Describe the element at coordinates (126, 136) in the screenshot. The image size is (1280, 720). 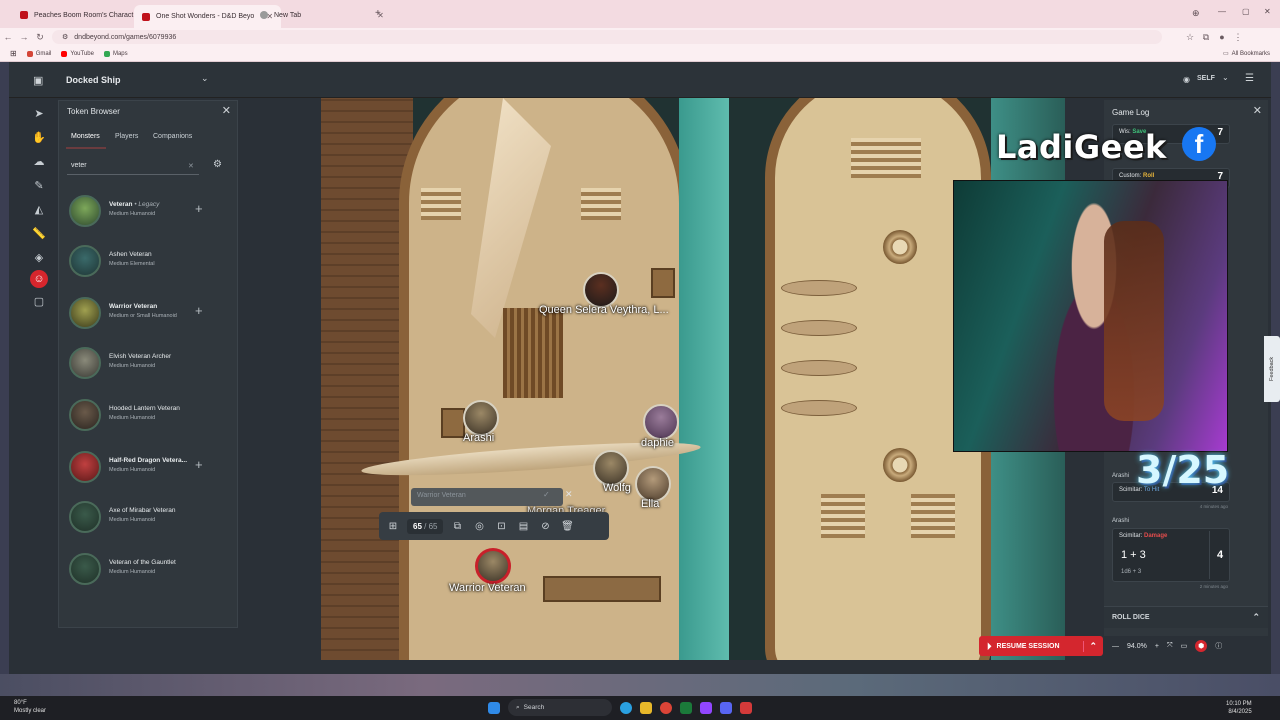
I see `tab-players: Players` at that location.